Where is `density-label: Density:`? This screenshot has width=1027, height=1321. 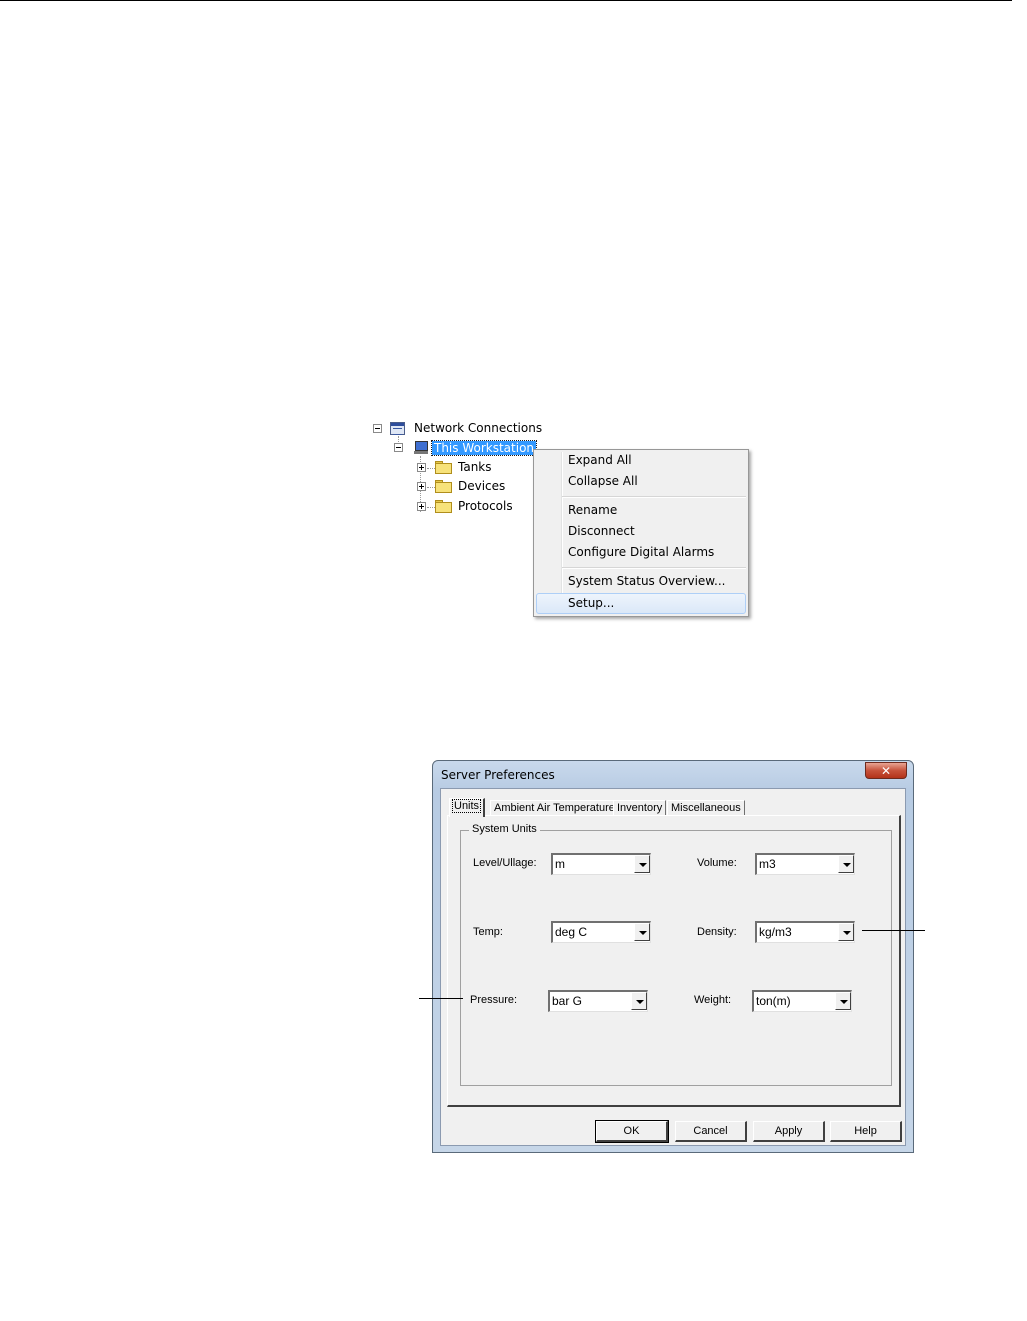 density-label: Density: is located at coordinates (717, 932).